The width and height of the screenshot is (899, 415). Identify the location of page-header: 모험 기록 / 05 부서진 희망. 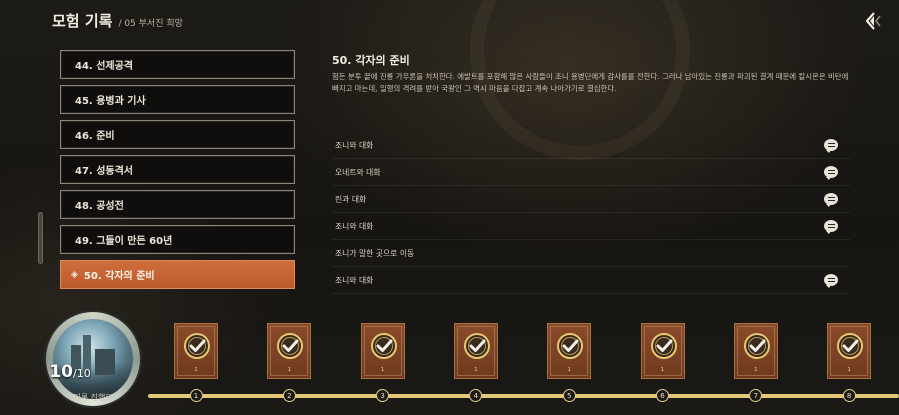
(117, 20).